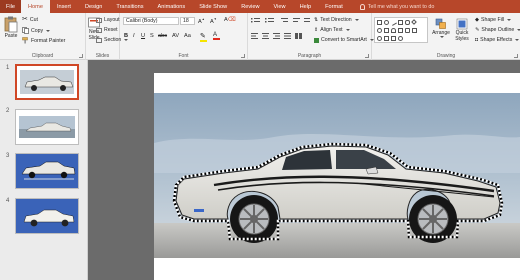  I want to click on slide-thumbnails-pane: 1 2 3 4, so click(44, 170).